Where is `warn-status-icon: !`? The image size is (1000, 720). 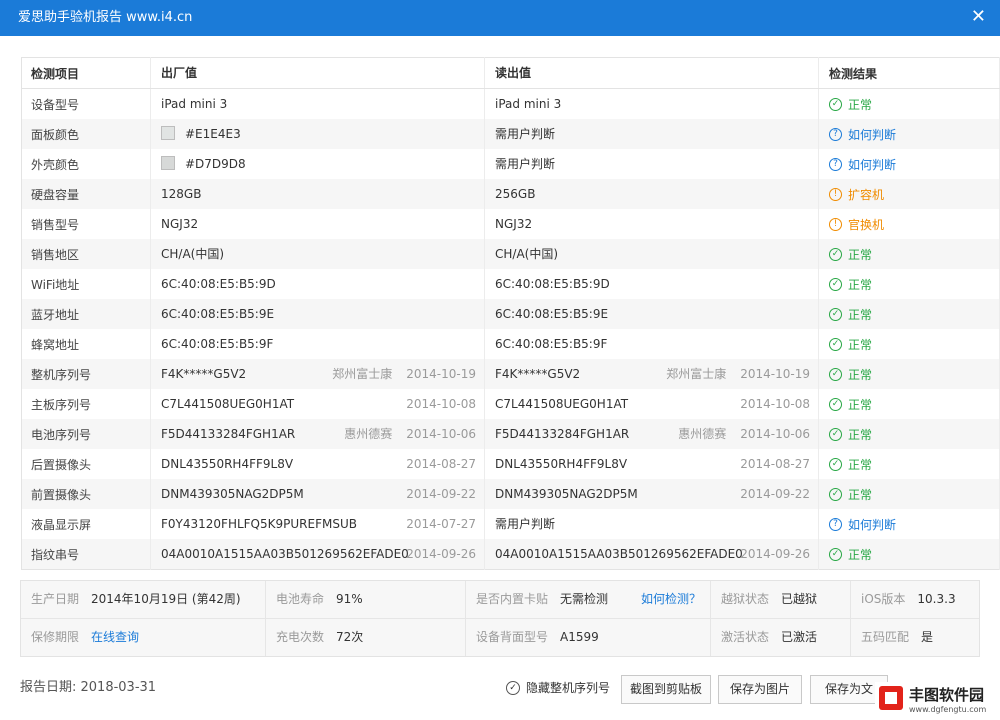
warn-status-icon: ! is located at coordinates (835, 224).